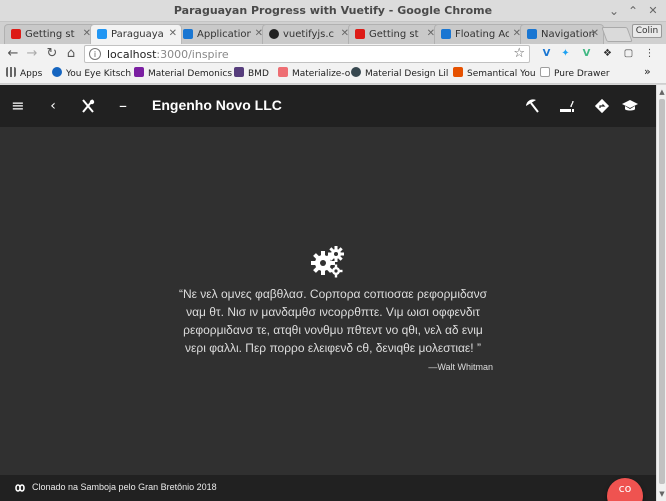 The width and height of the screenshot is (666, 501). Describe the element at coordinates (460, 367) in the screenshot. I see `quote-author: —Walt Whitman` at that location.